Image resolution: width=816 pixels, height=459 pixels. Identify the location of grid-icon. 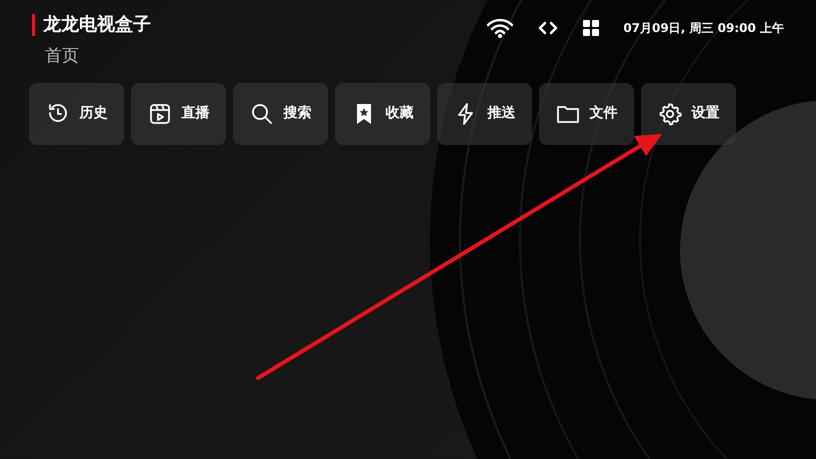
(591, 28).